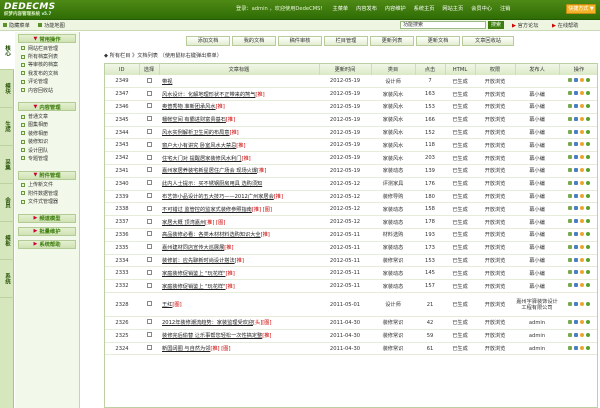  Describe the element at coordinates (212, 336) in the screenshot. I see `article-title-link: 装修完后偷替 让乐事帮您轻松一次性搞定整` at that location.